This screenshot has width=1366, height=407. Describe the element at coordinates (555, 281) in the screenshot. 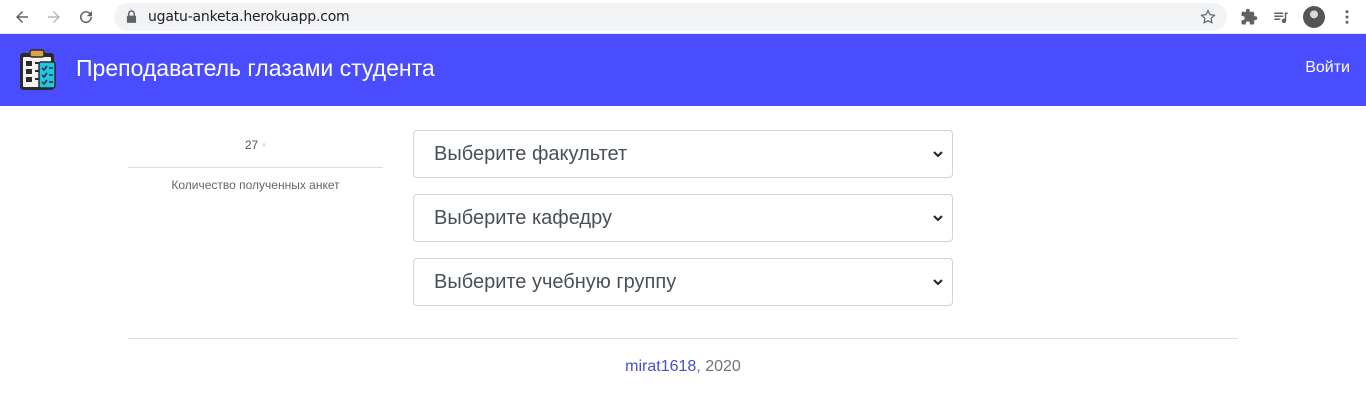

I see `group-select-value: Выберите учебную группу` at that location.